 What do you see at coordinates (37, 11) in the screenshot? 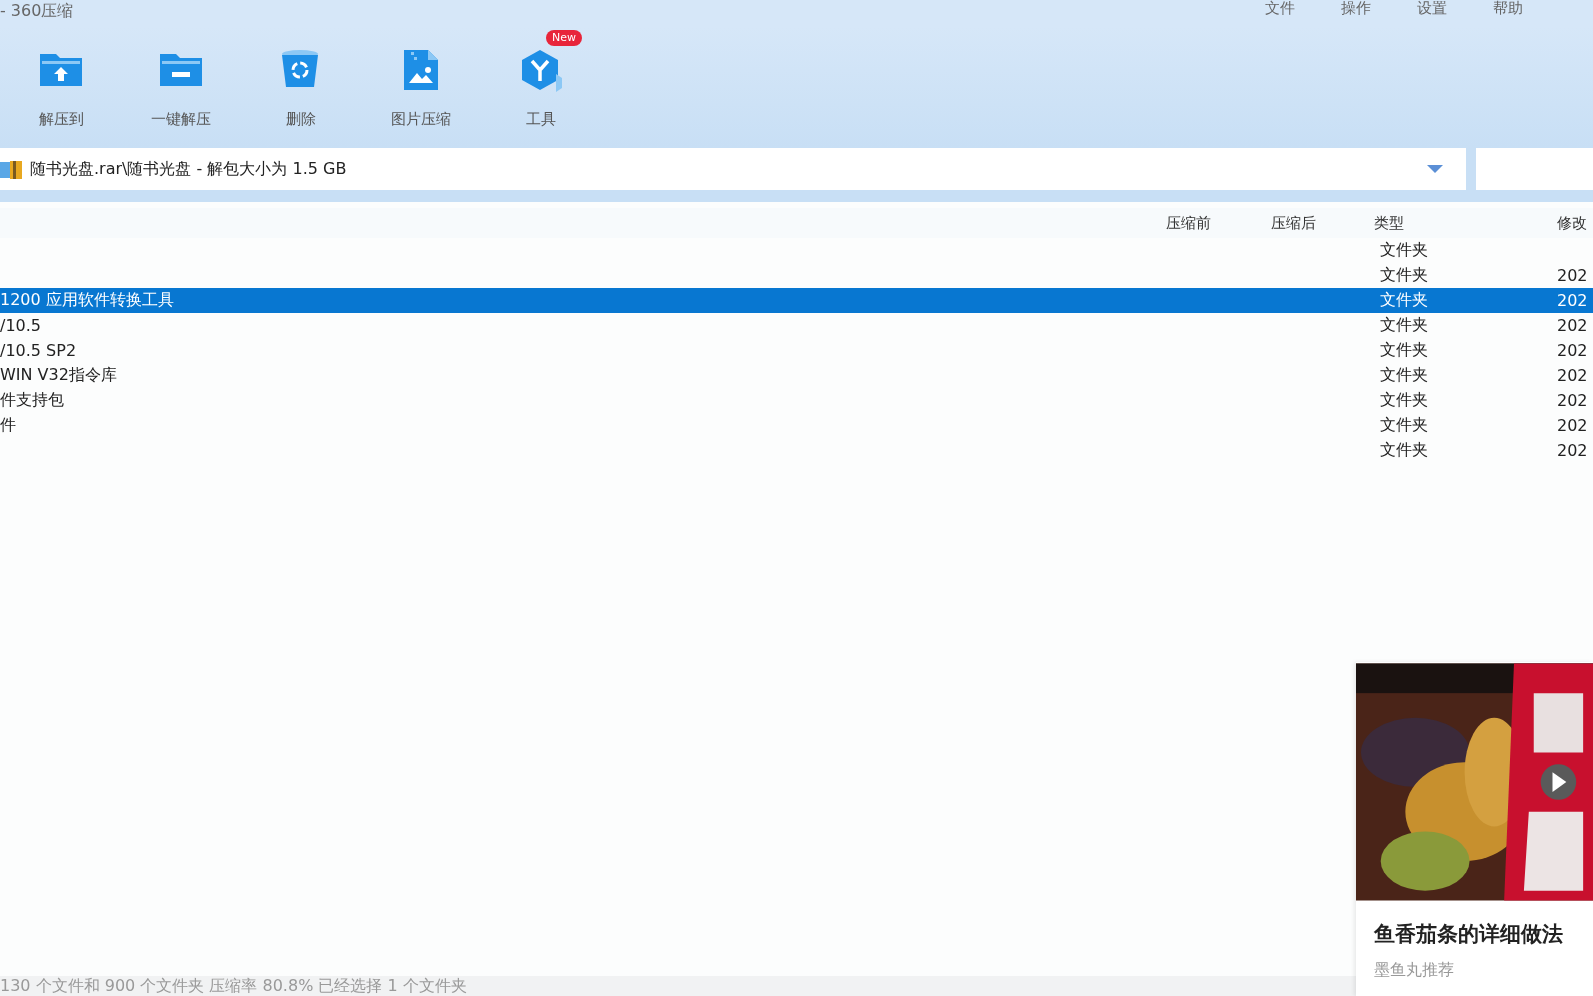
I see `window-title: - 360压缩` at bounding box center [37, 11].